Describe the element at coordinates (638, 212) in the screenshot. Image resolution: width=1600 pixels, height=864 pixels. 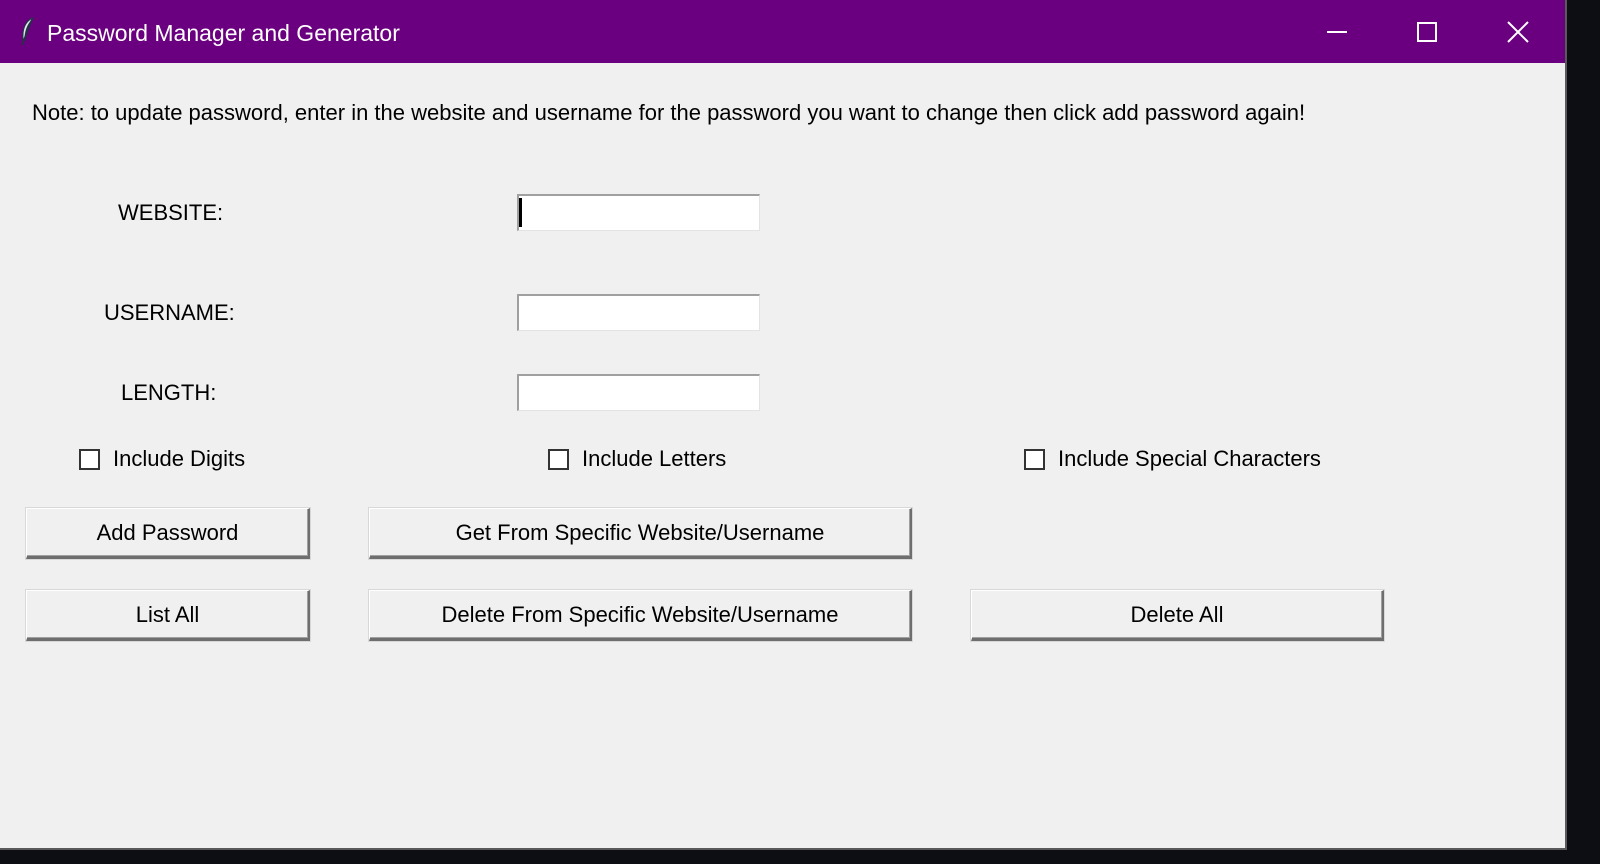
I see `website-input` at that location.